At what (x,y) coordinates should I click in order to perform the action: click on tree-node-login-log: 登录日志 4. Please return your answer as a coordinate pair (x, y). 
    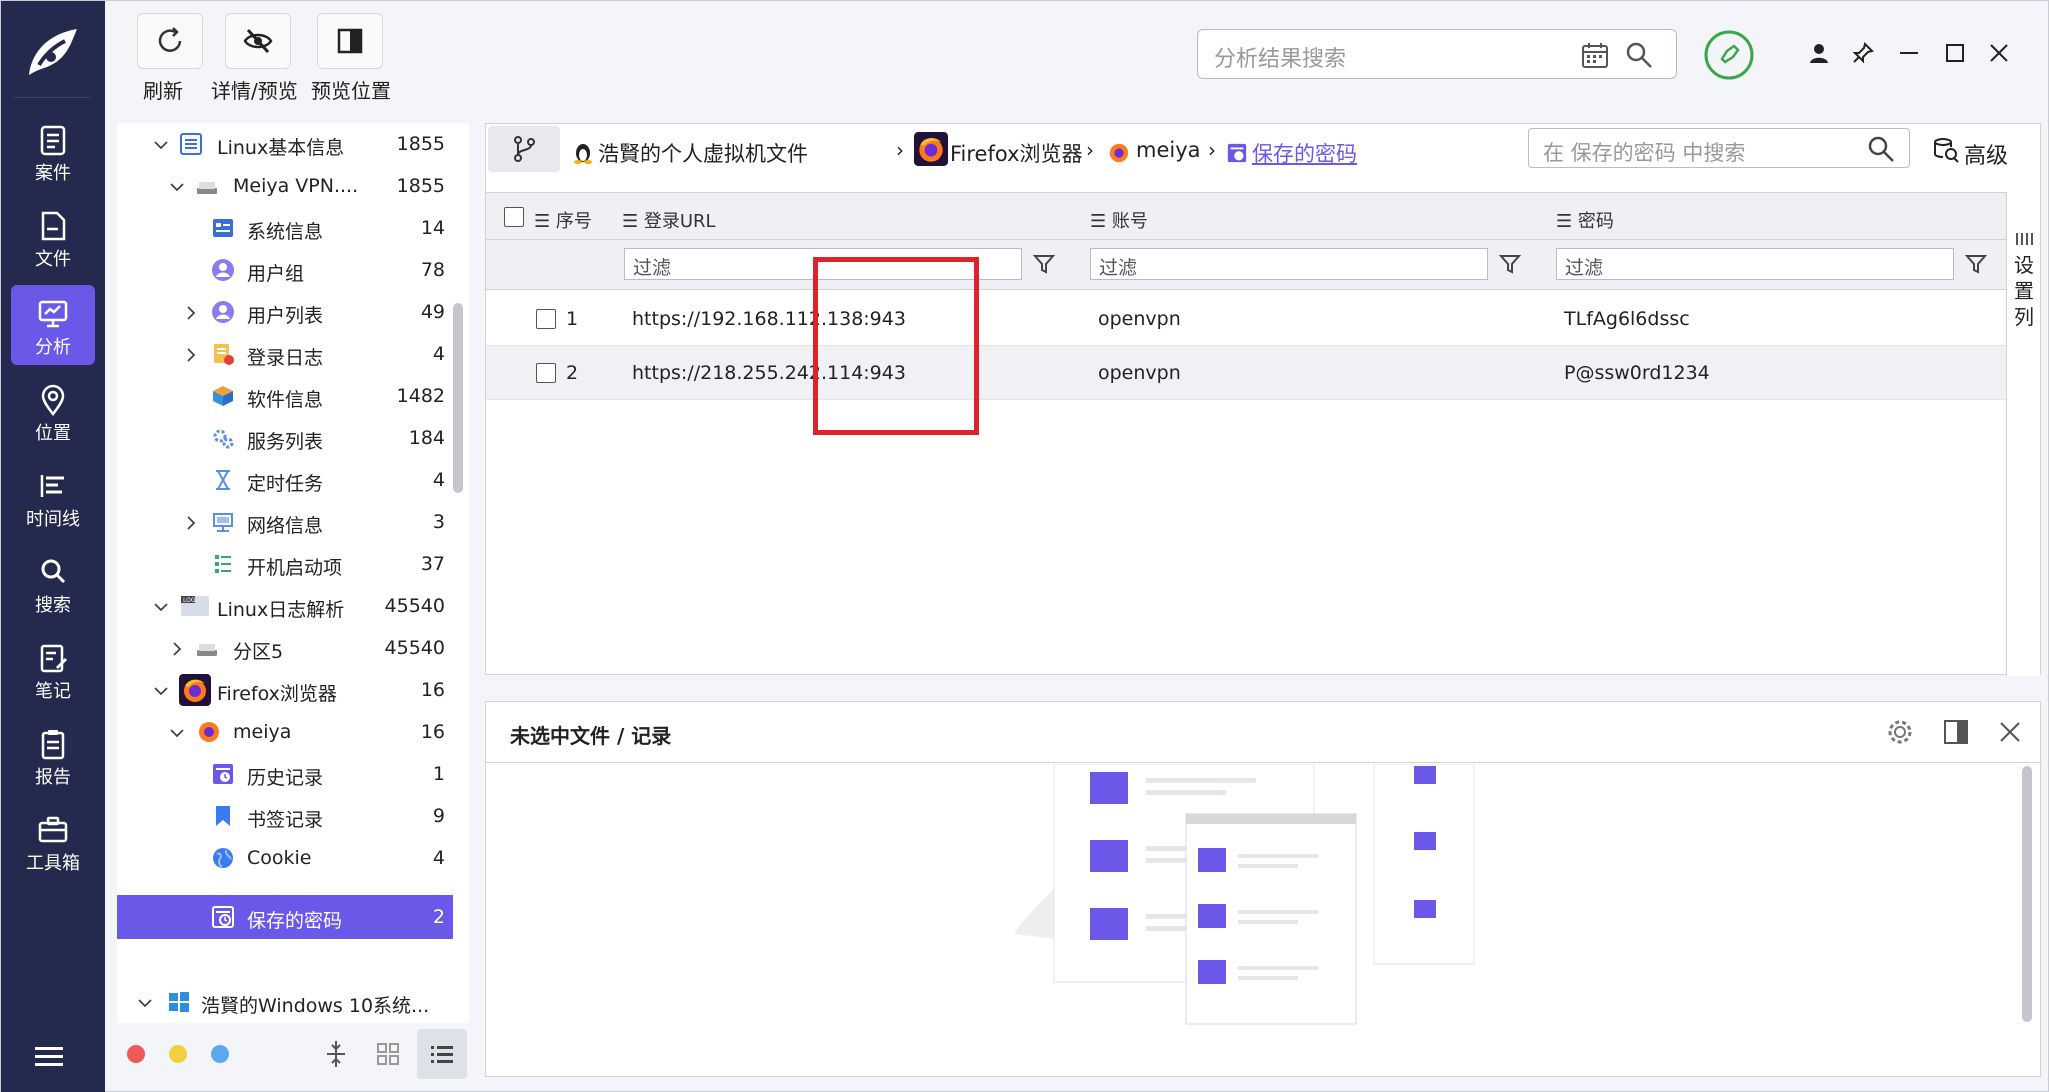
    Looking at the image, I should click on (285, 354).